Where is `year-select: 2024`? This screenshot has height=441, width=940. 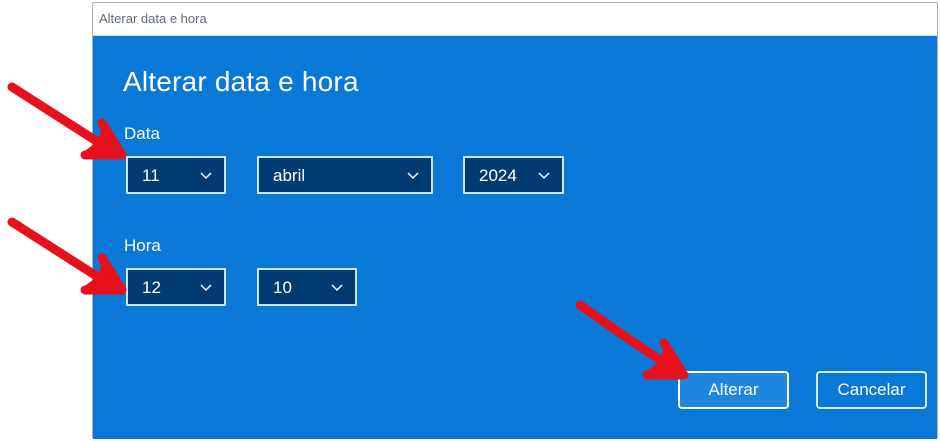
year-select: 2024 is located at coordinates (513, 175).